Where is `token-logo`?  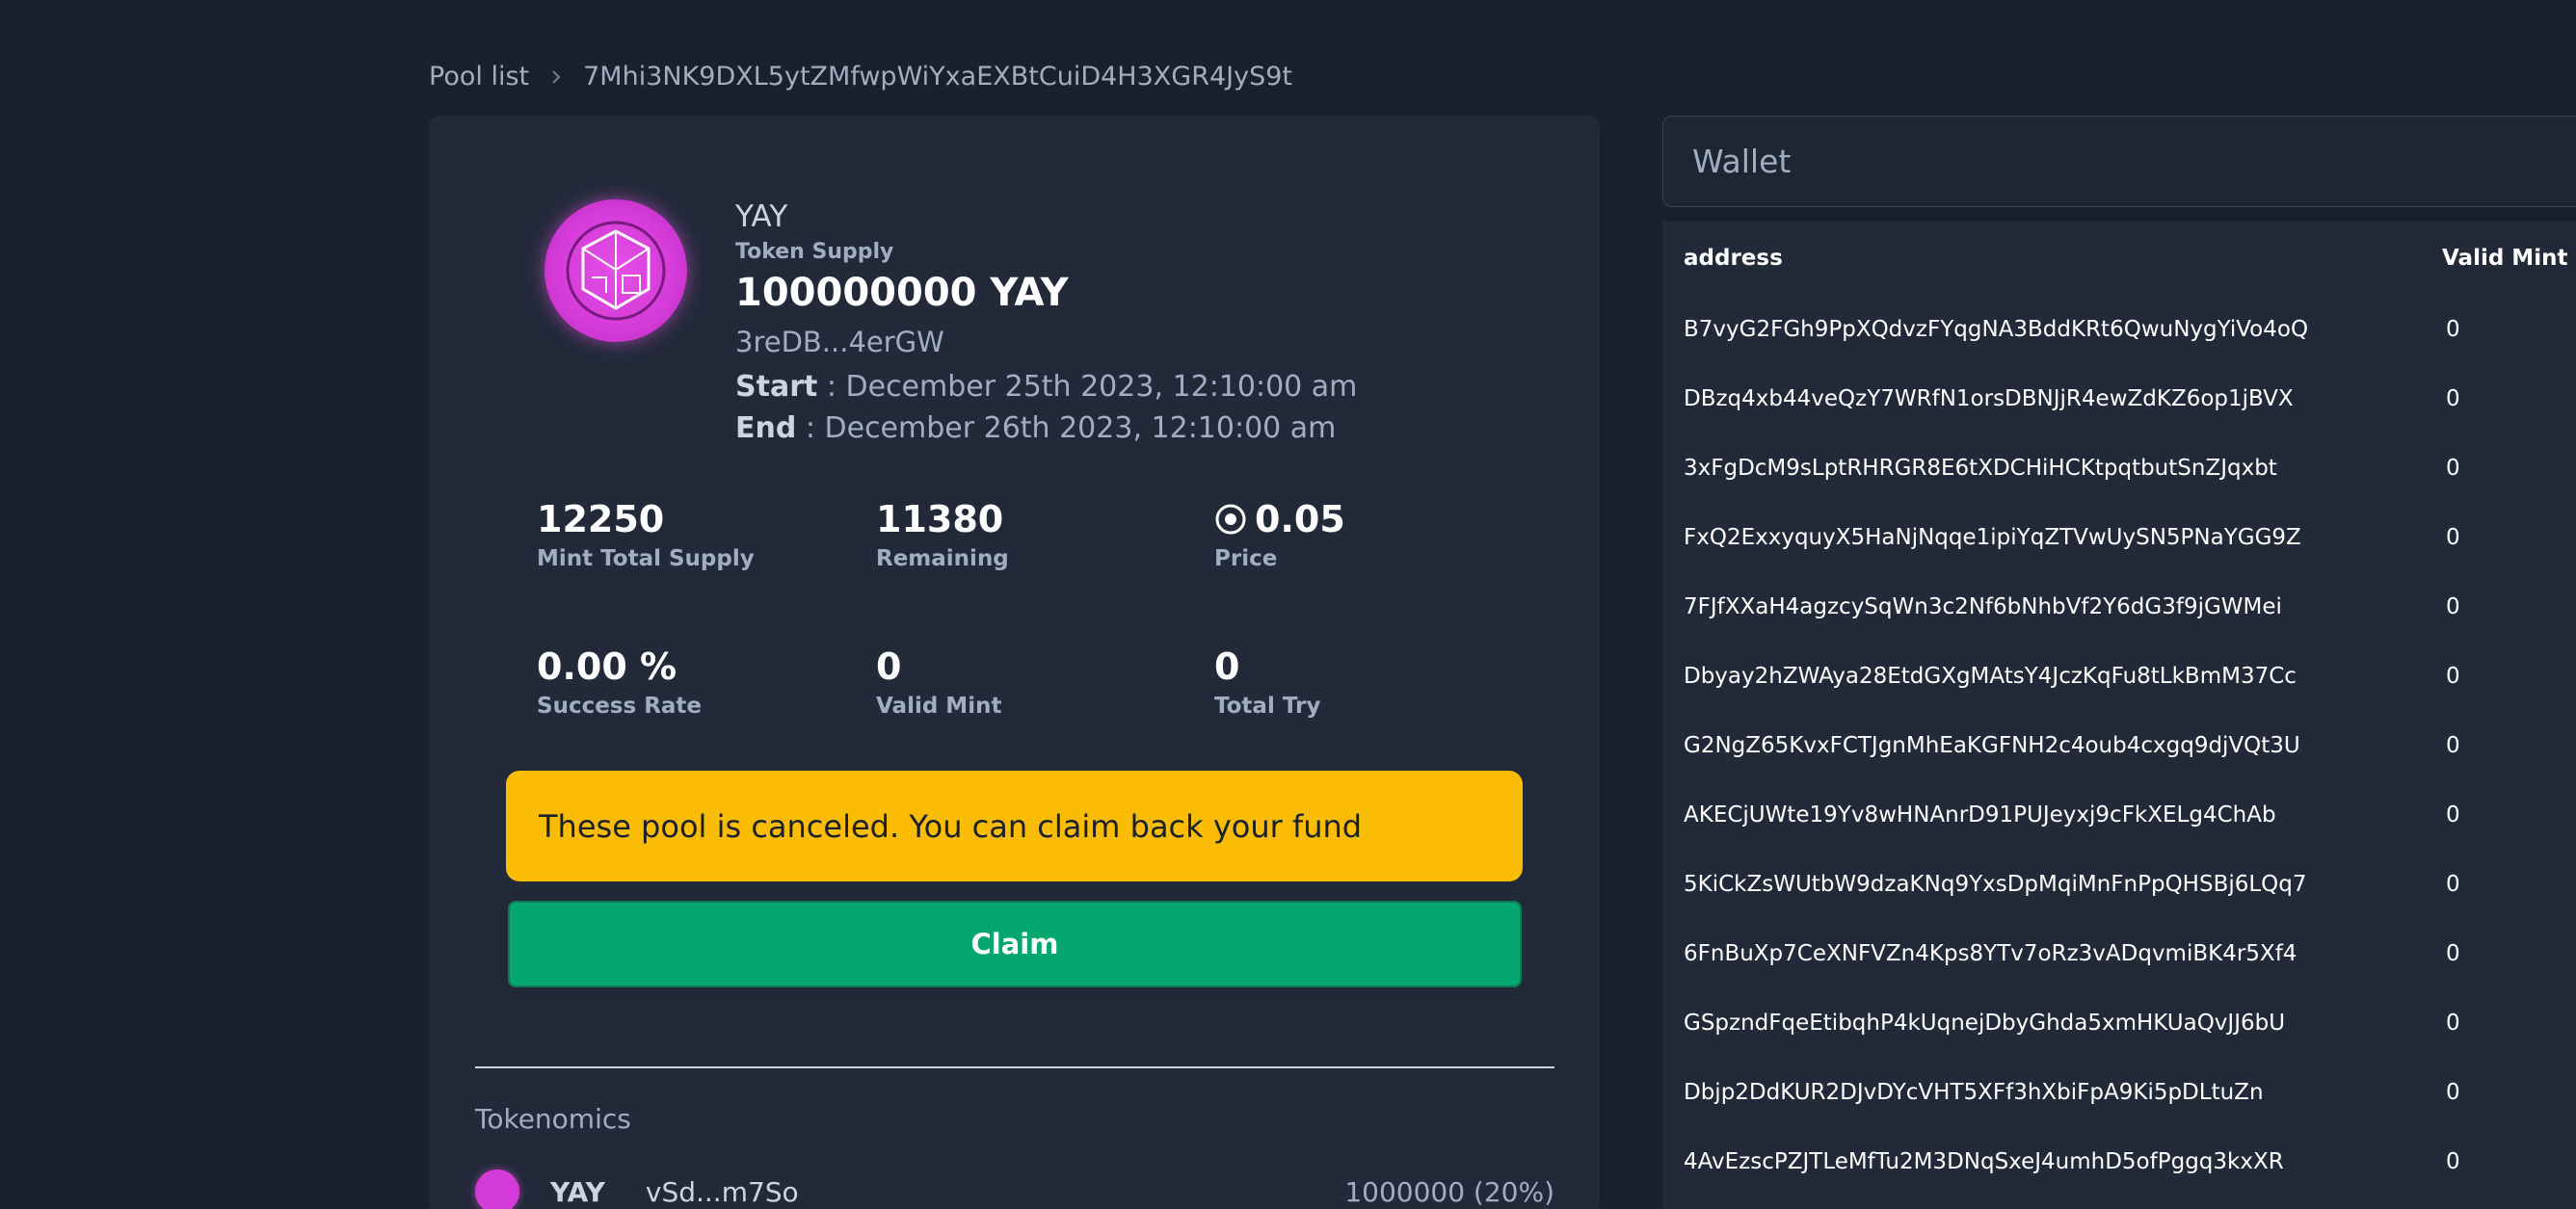
token-logo is located at coordinates (615, 270).